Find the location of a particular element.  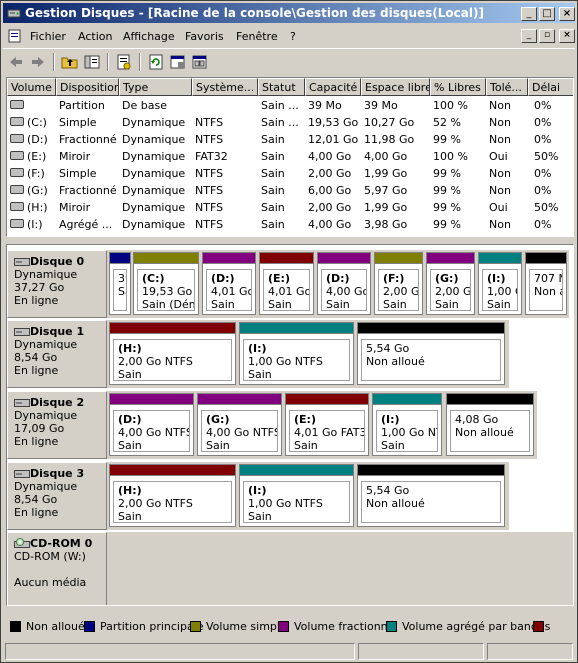

disk-row-spacer is located at coordinates (571, 284).